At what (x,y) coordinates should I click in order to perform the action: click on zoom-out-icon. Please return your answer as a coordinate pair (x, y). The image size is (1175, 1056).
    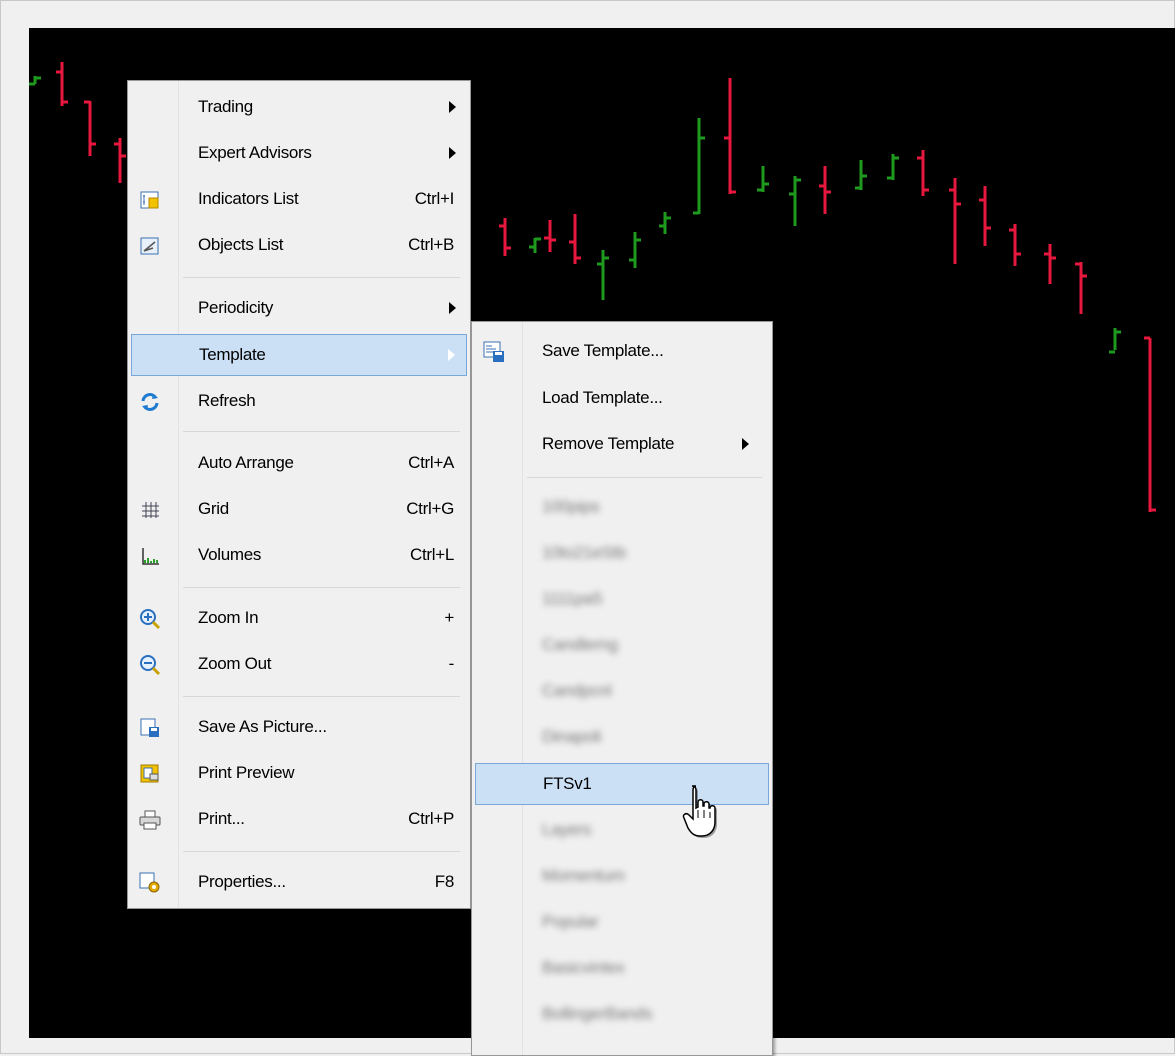
    Looking at the image, I should click on (150, 665).